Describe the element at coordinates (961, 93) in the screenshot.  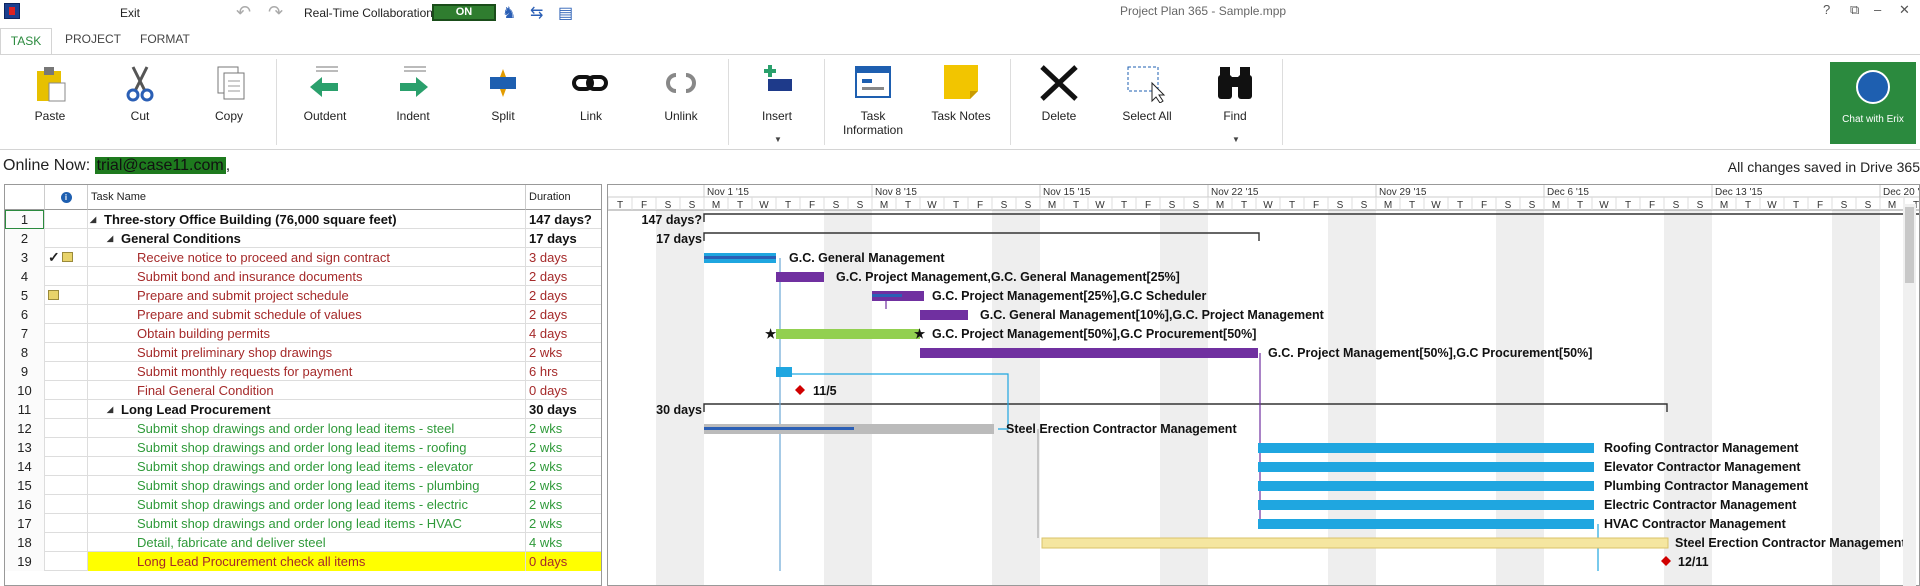
I see `task-notes-button: Task Notes` at that location.